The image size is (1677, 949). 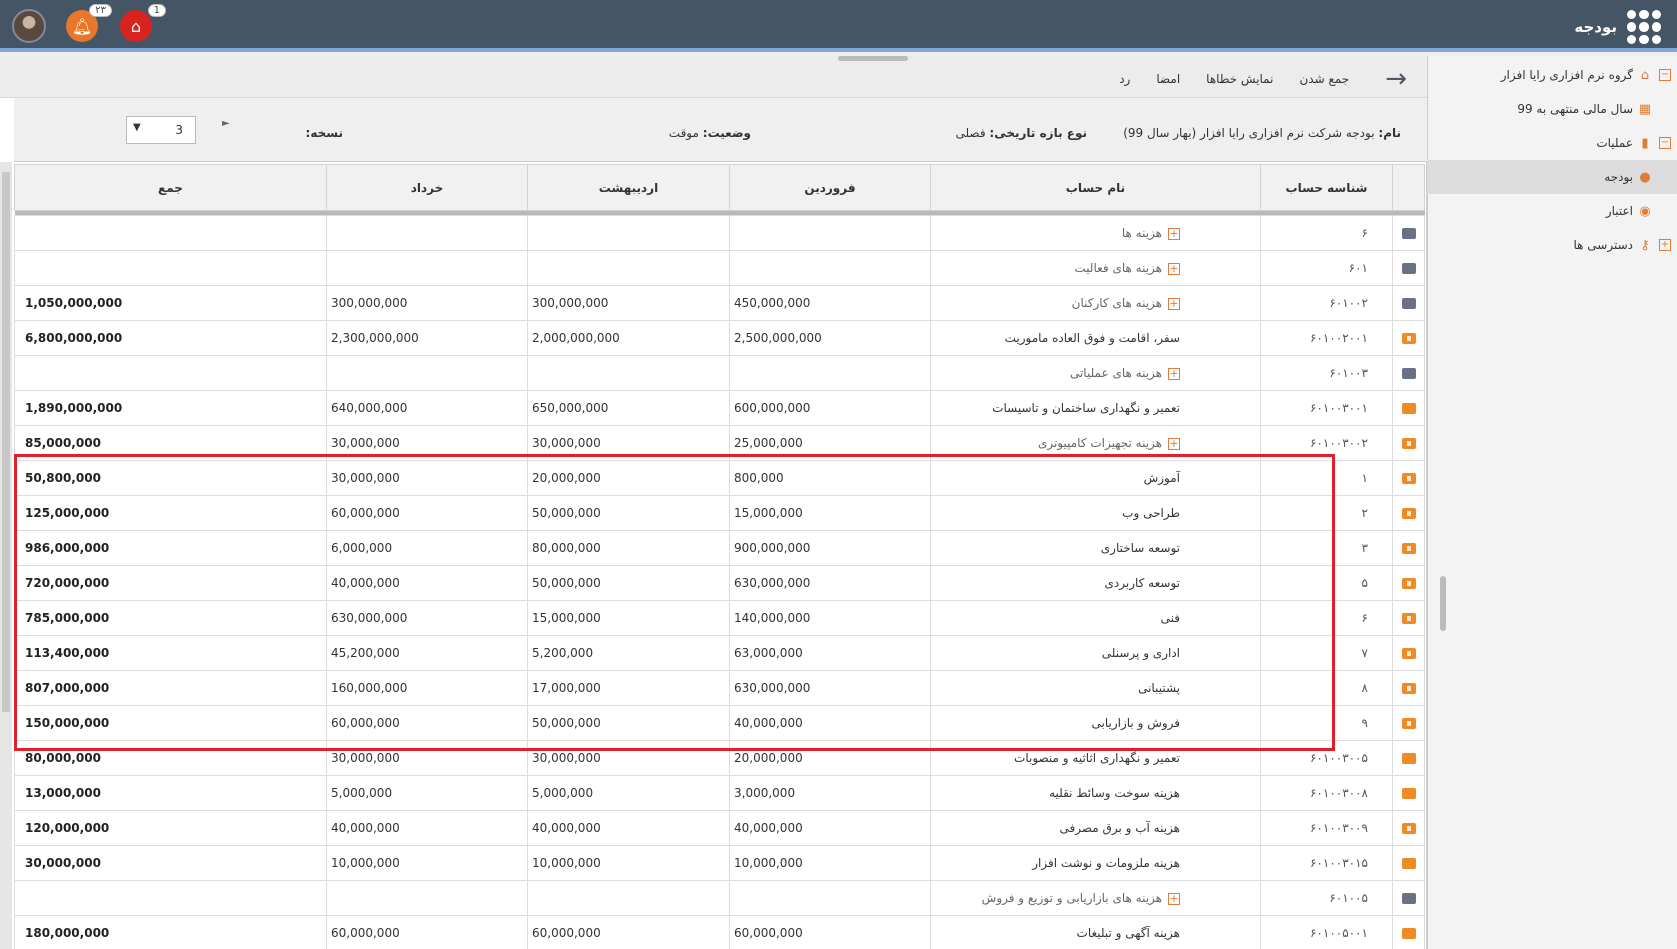 I want to click on account-name-cell: هزینه آب و برق مصرفی, so click(x=1095, y=828).